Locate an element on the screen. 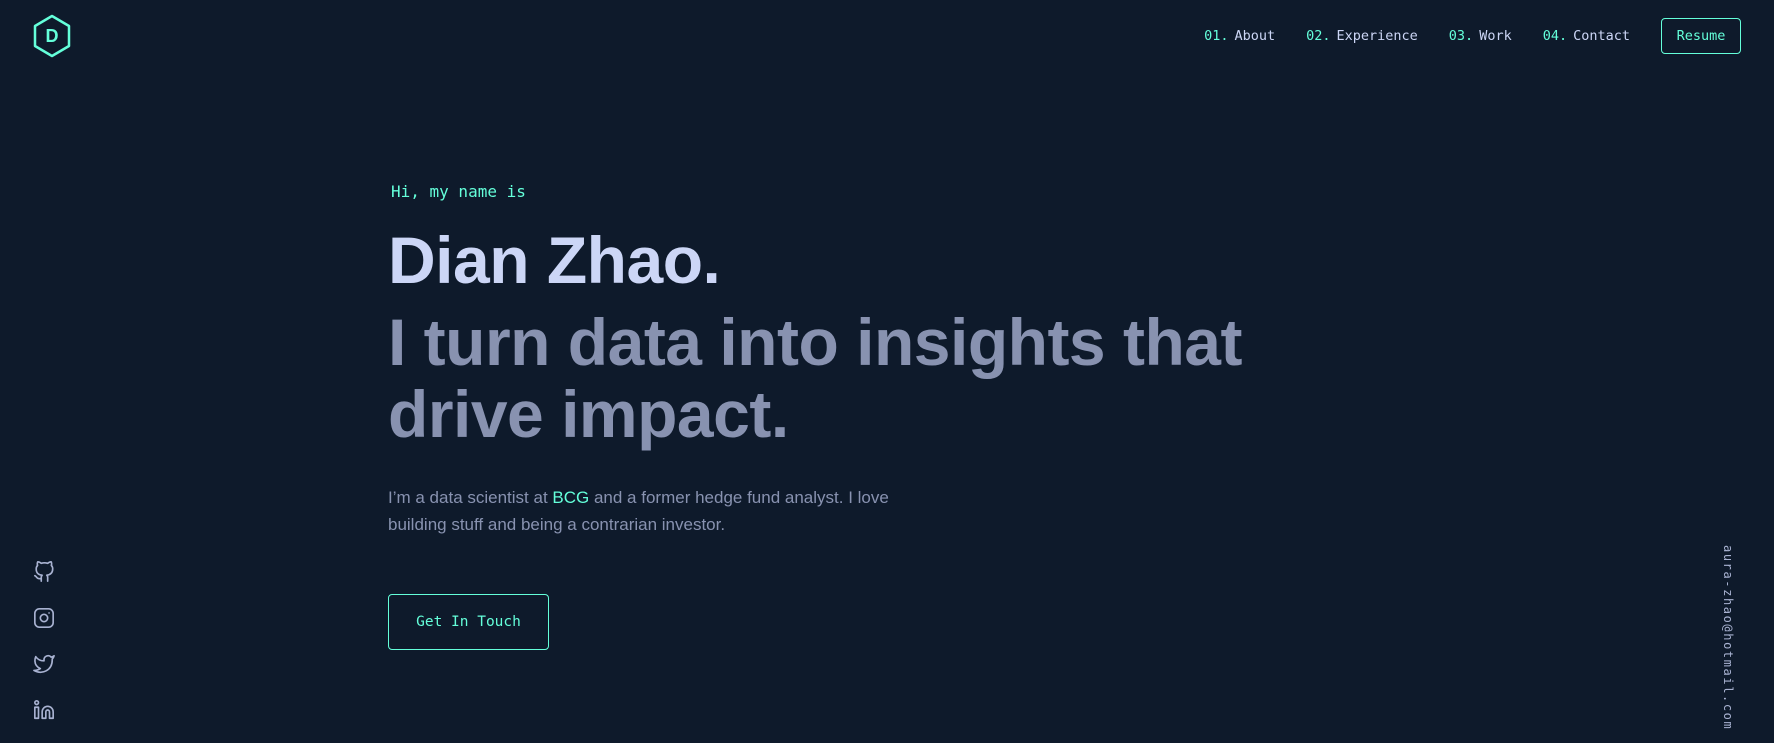 This screenshot has width=1774, height=743. nav-link-contact: 04. Contact is located at coordinates (1586, 36).